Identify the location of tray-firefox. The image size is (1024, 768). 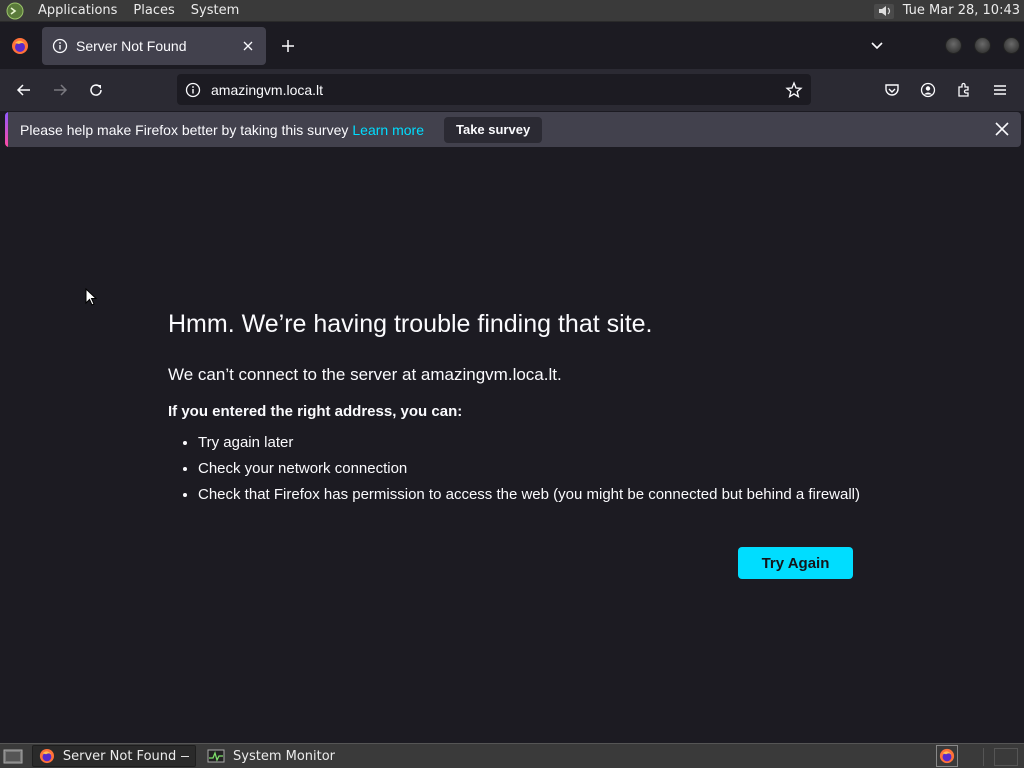
(947, 756).